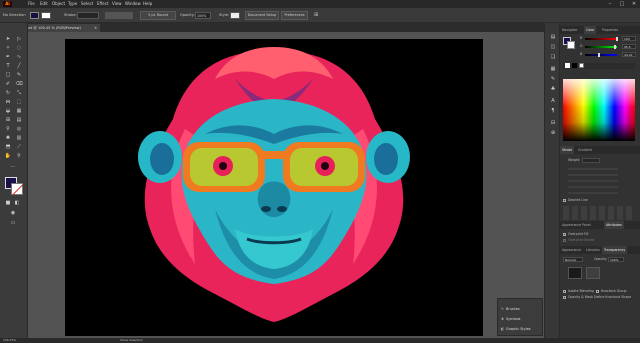 This screenshot has width=640, height=343. Describe the element at coordinates (17, 203) in the screenshot. I see `gradient-mode-icon: ◧` at that location.